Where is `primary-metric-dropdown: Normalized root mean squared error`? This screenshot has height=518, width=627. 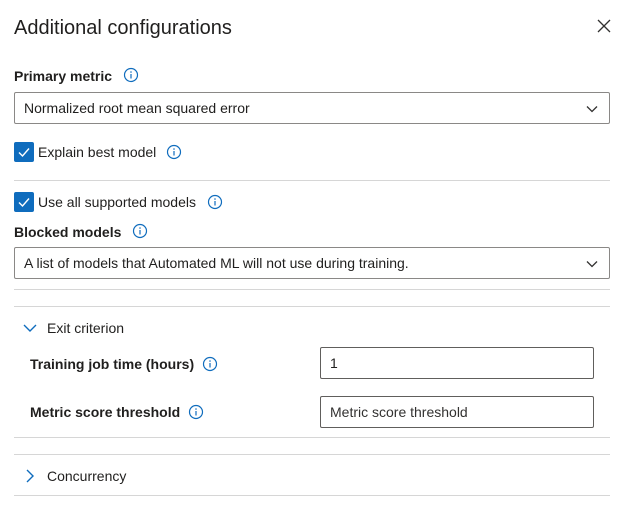 primary-metric-dropdown: Normalized root mean squared error is located at coordinates (312, 108).